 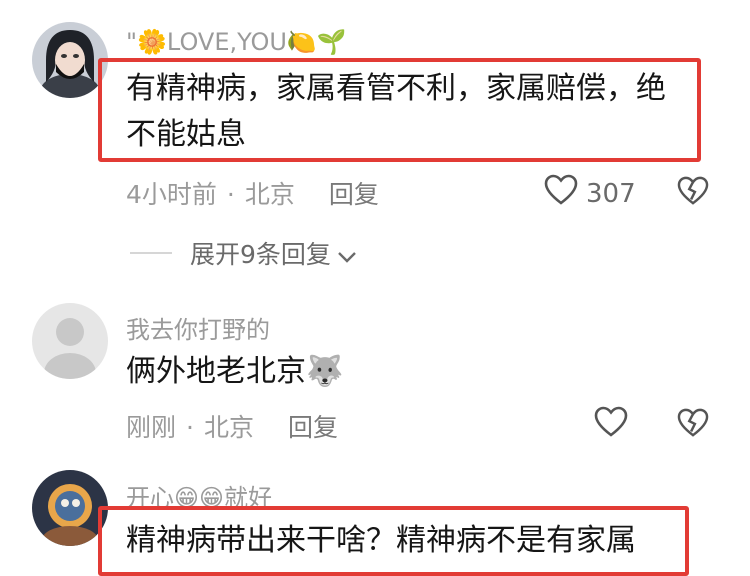 I want to click on expand-replies-label: 展开9条回复, so click(x=260, y=254).